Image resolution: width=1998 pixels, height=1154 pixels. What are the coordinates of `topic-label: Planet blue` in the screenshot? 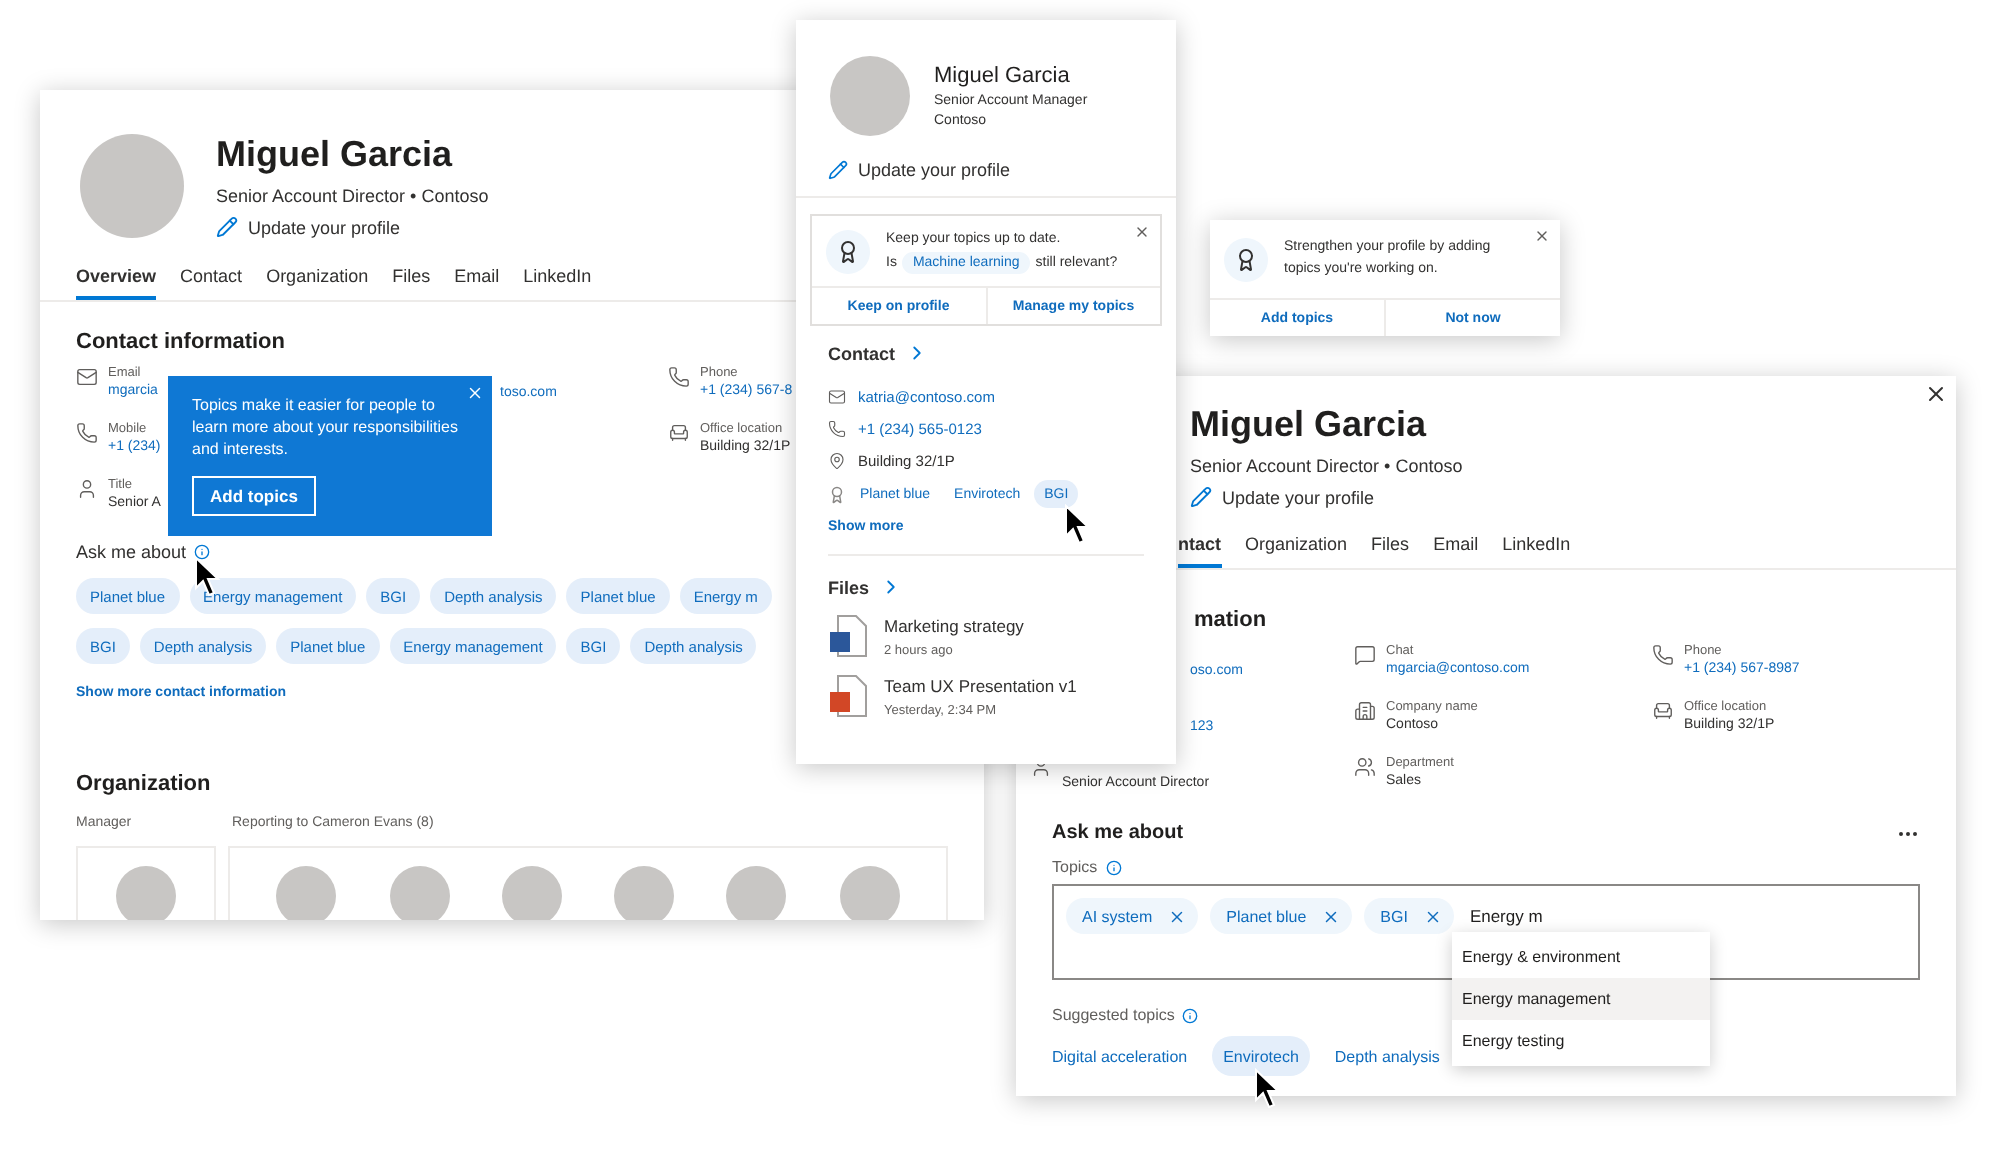 It's located at (1266, 916).